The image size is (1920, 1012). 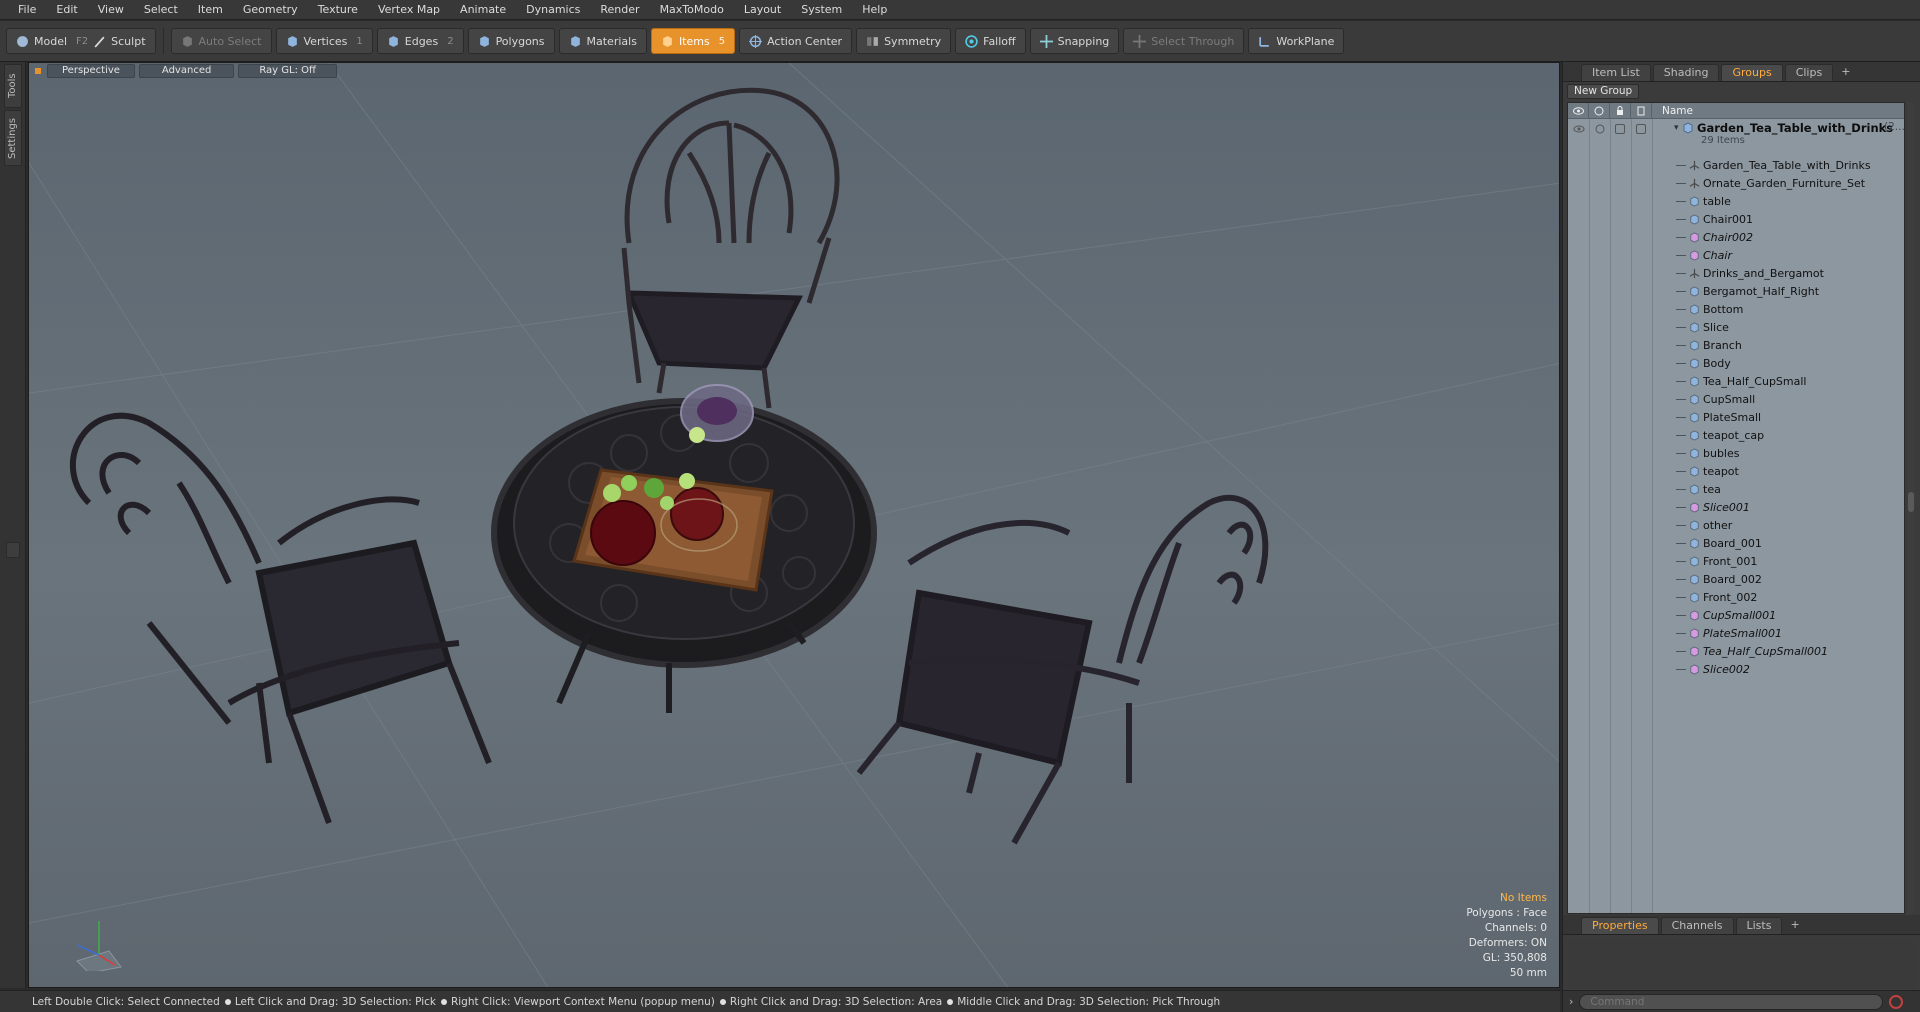 I want to click on viewport-menu-icon, so click(x=38, y=71).